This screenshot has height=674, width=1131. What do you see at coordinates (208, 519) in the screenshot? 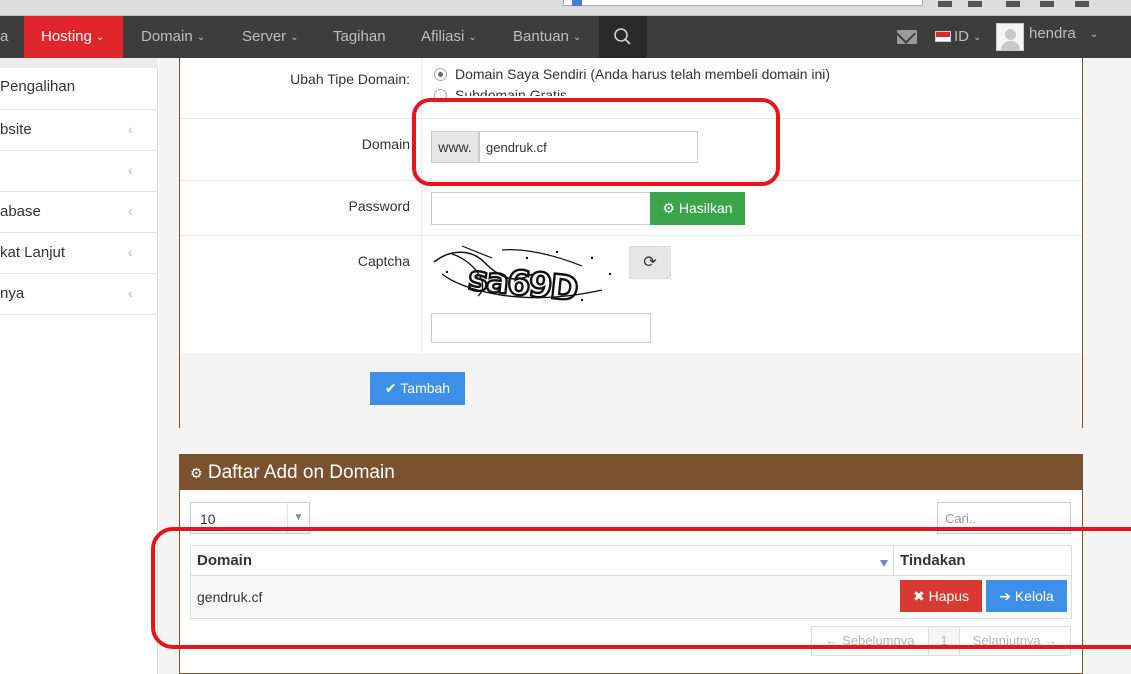
I see `page-size-value: 10` at bounding box center [208, 519].